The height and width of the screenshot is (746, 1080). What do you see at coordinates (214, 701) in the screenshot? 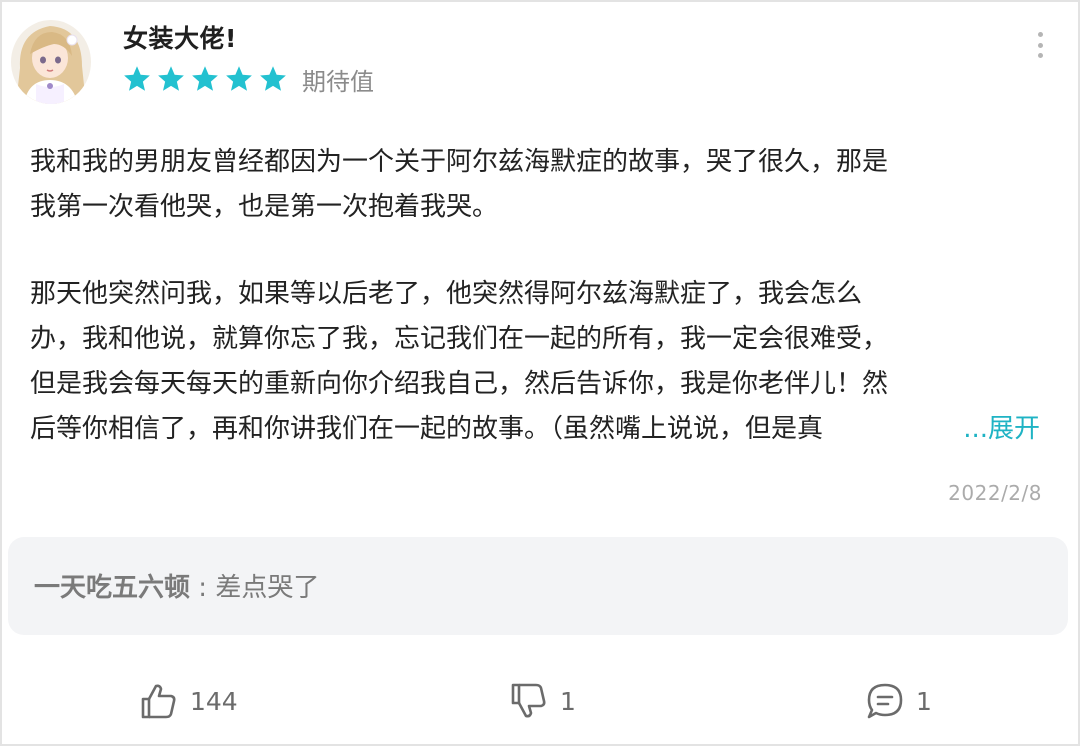
I see `like-count: 144` at bounding box center [214, 701].